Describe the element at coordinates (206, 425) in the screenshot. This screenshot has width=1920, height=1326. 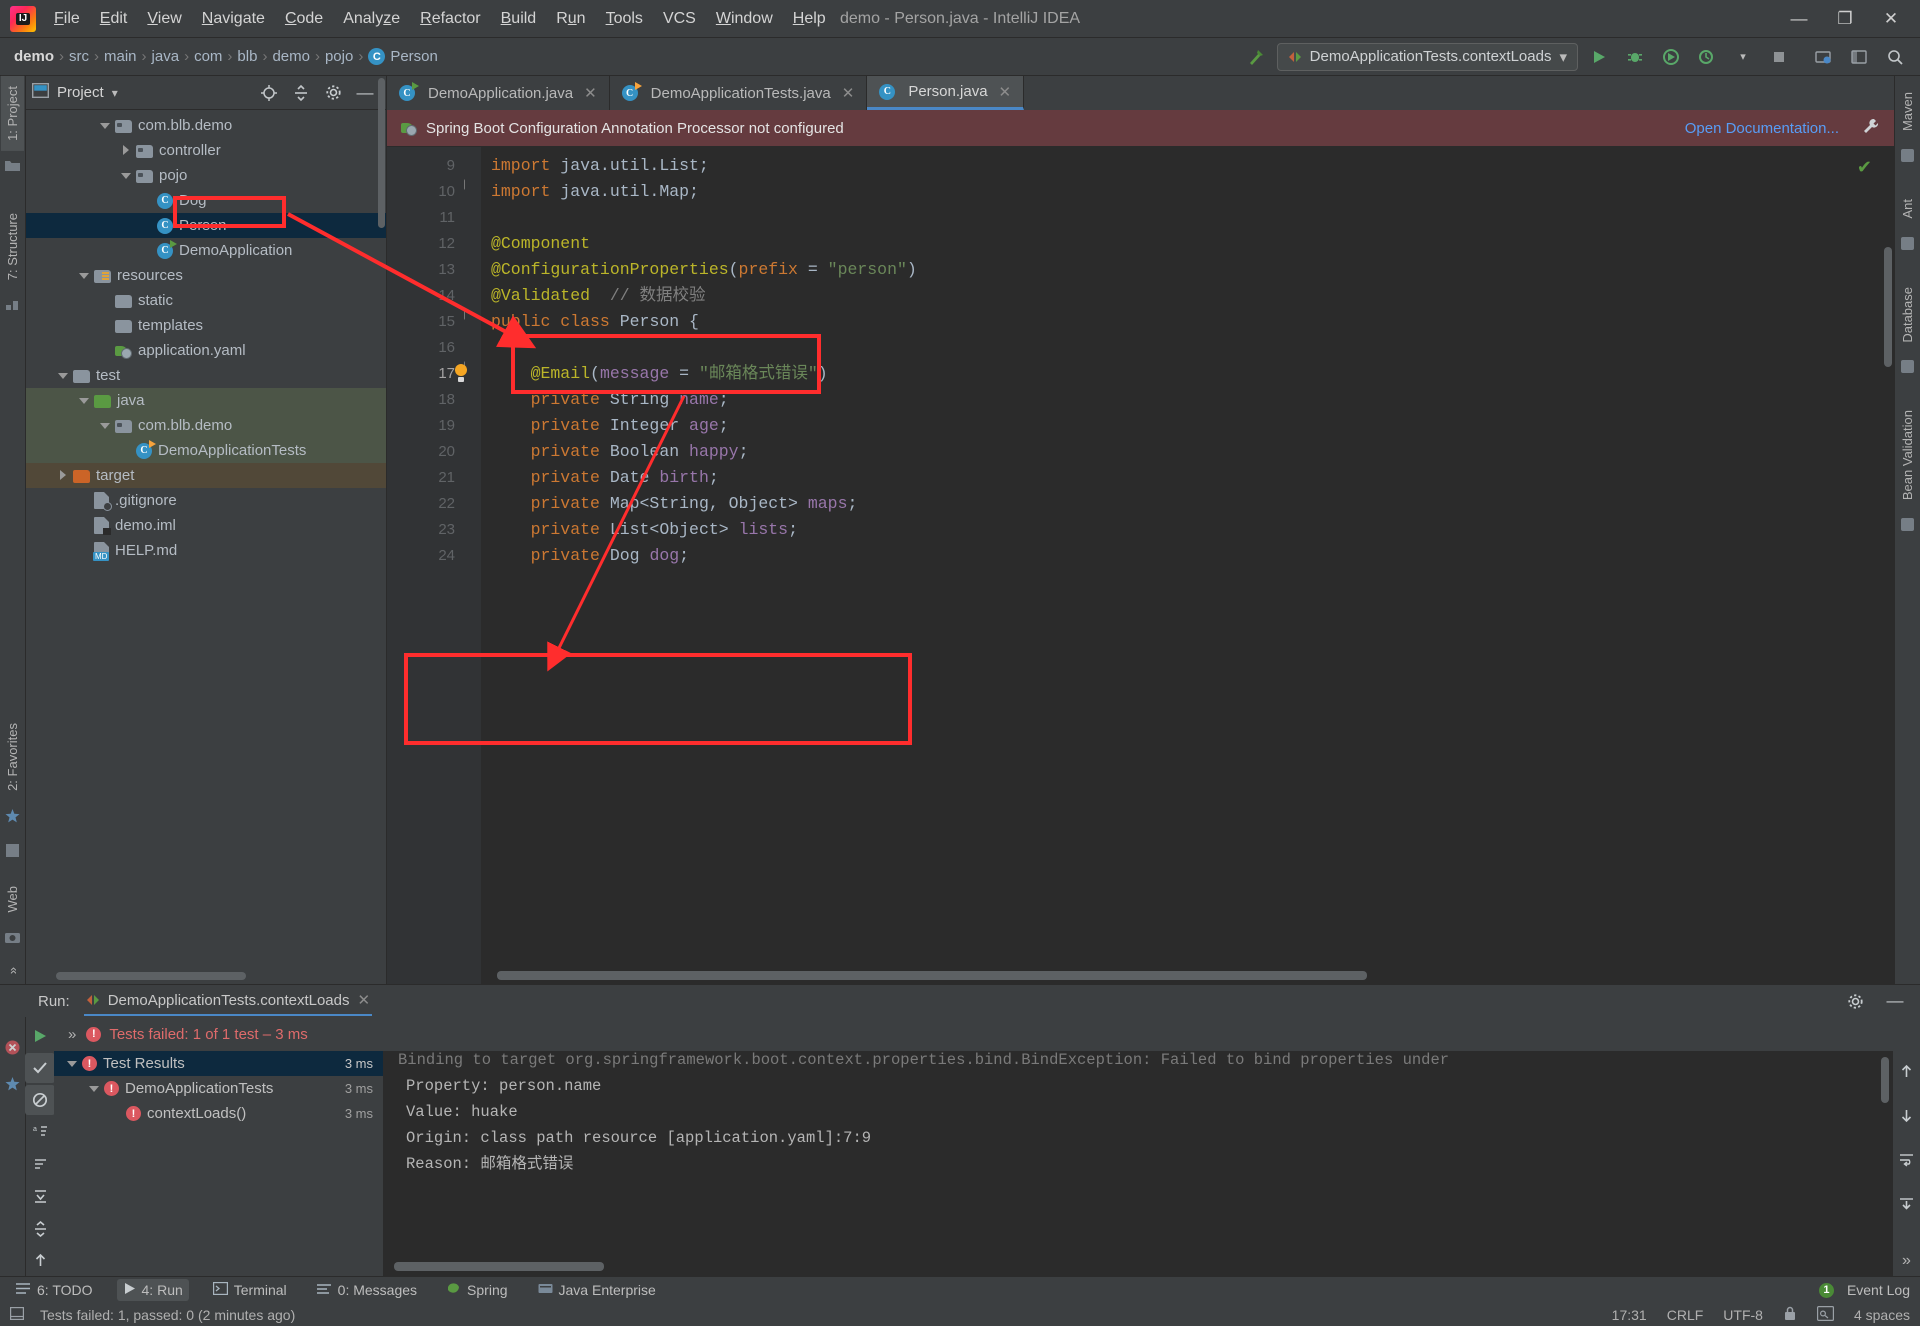
I see `tree-item-com-blb-demo: com.blb.demo` at that location.